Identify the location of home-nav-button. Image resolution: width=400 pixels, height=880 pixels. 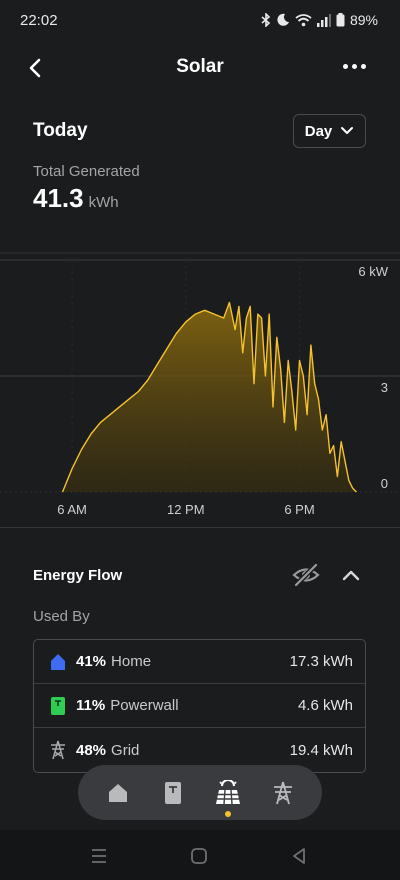
(199, 856).